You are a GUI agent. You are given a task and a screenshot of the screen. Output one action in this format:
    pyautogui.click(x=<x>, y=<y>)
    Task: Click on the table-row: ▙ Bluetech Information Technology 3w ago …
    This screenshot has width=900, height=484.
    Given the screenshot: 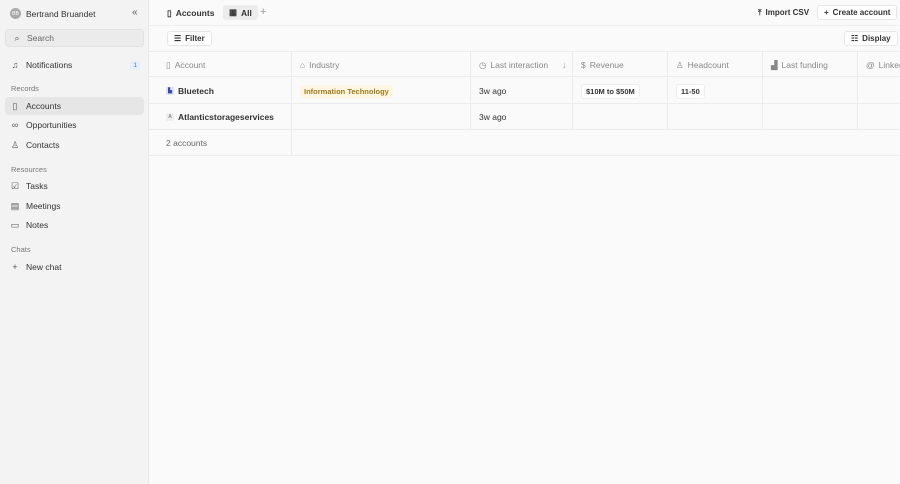 What is the action you would take?
    pyautogui.click(x=524, y=91)
    